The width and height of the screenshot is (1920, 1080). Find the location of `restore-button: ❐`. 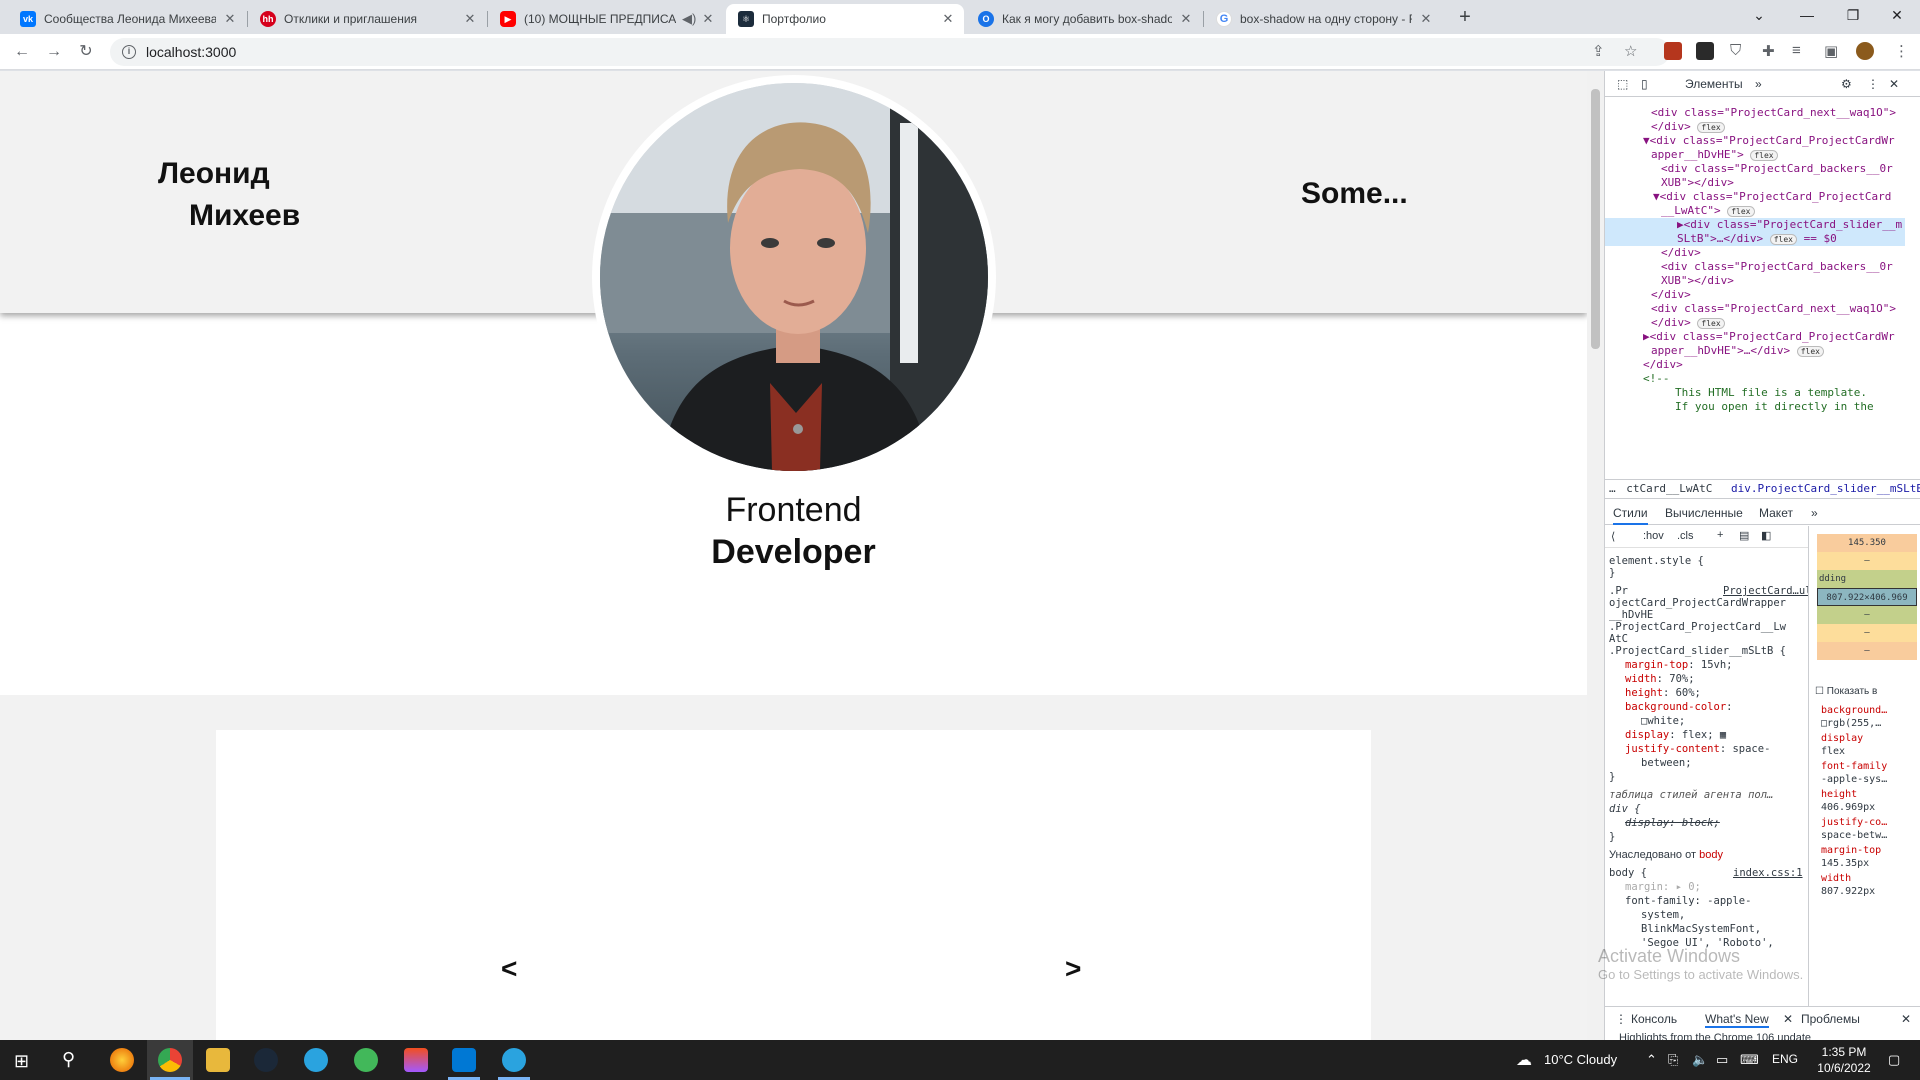

restore-button: ❐ is located at coordinates (1853, 15).